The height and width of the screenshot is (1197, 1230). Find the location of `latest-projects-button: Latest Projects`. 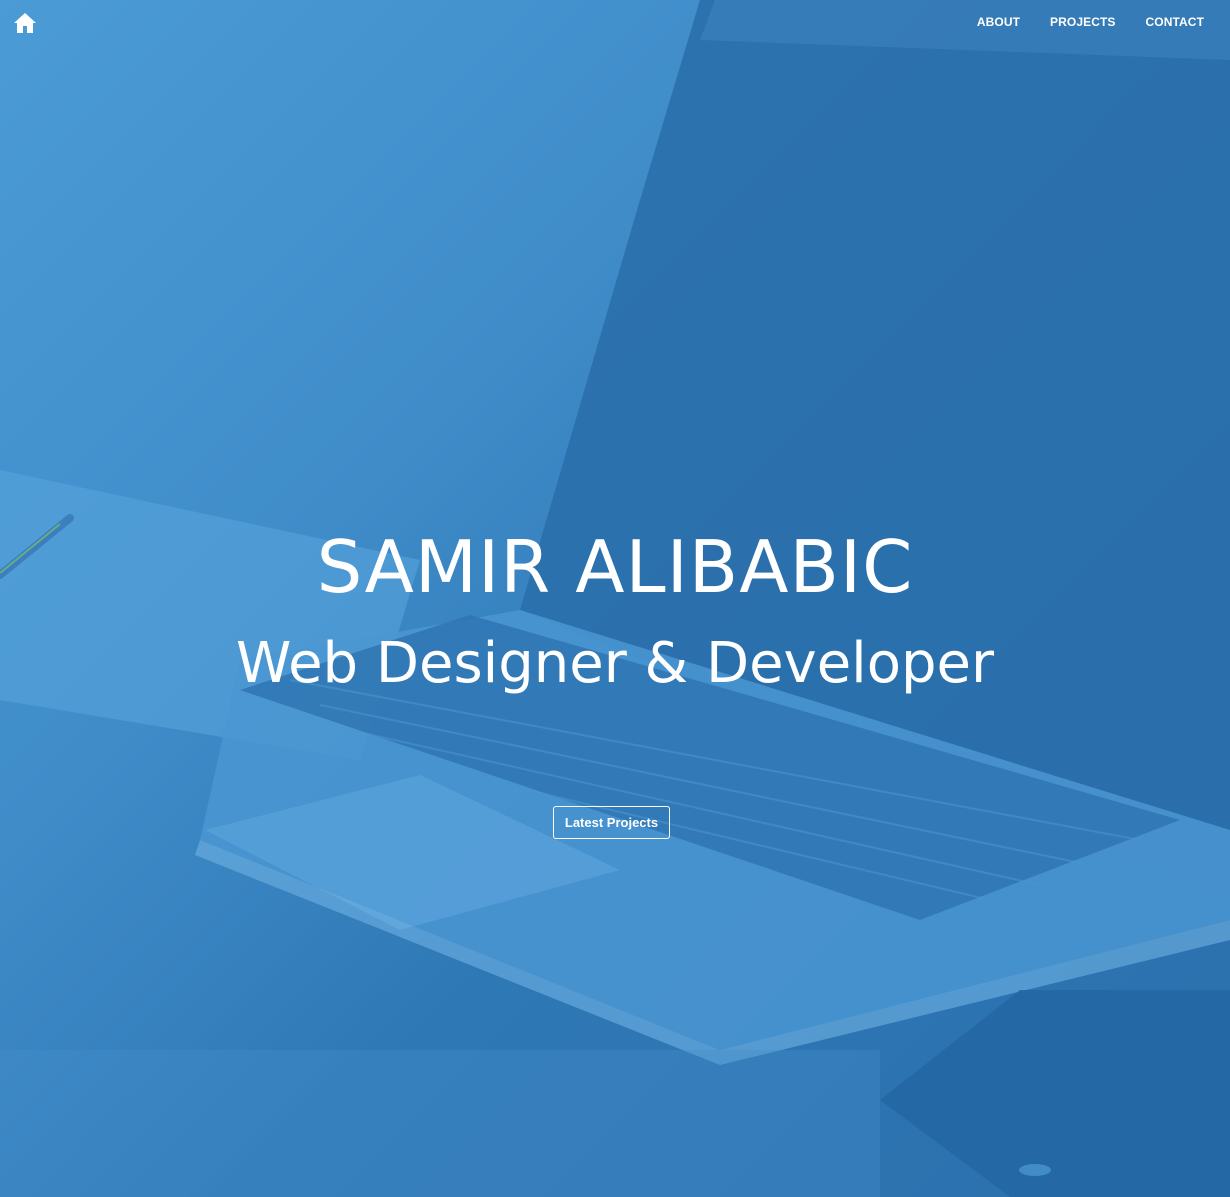

latest-projects-button: Latest Projects is located at coordinates (611, 822).